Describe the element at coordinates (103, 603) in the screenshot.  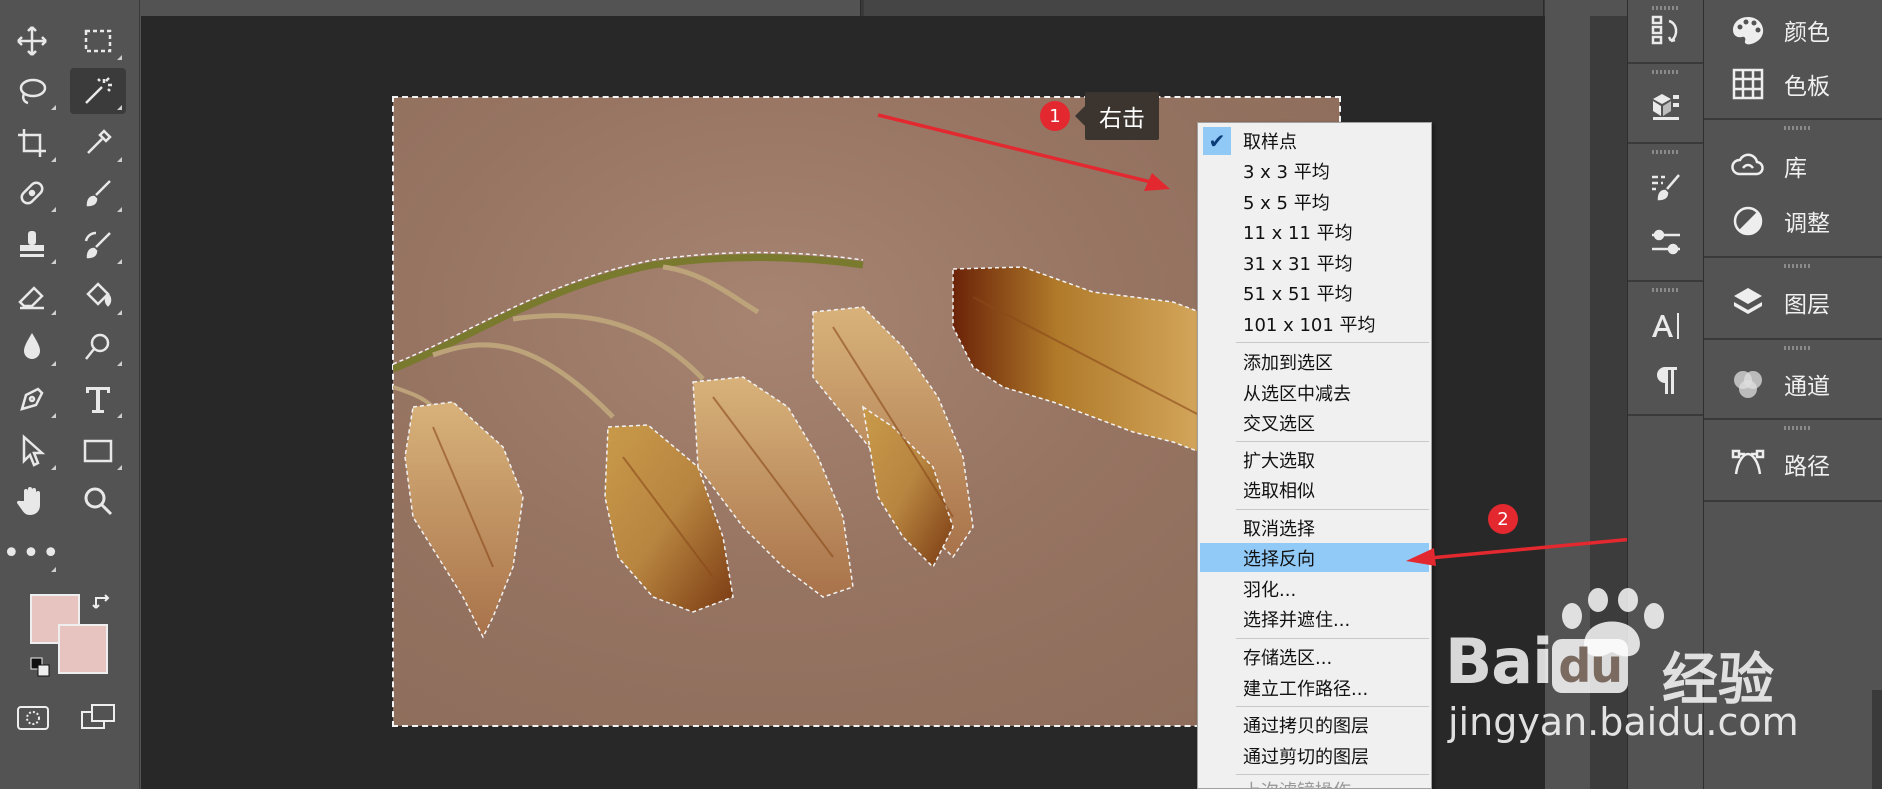
I see `swap-colors-icon` at that location.